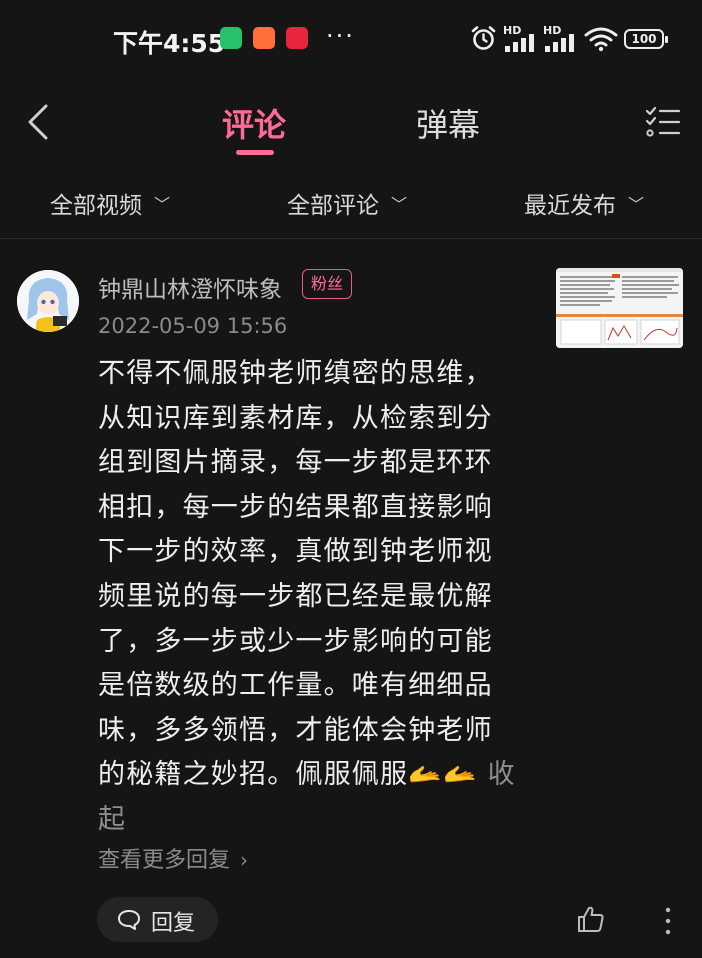 The height and width of the screenshot is (958, 702). I want to click on filter-recent: 最近发布 ﹀, so click(584, 203).